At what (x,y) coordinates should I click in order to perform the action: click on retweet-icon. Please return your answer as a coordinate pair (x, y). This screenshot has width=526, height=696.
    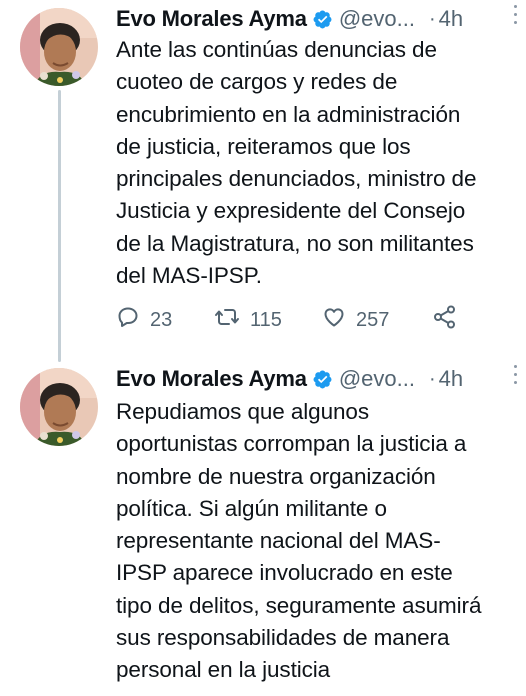
    Looking at the image, I should click on (227, 320).